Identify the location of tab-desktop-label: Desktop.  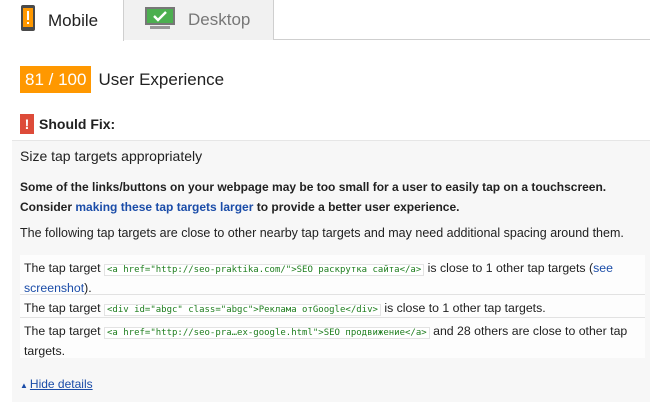
(219, 19).